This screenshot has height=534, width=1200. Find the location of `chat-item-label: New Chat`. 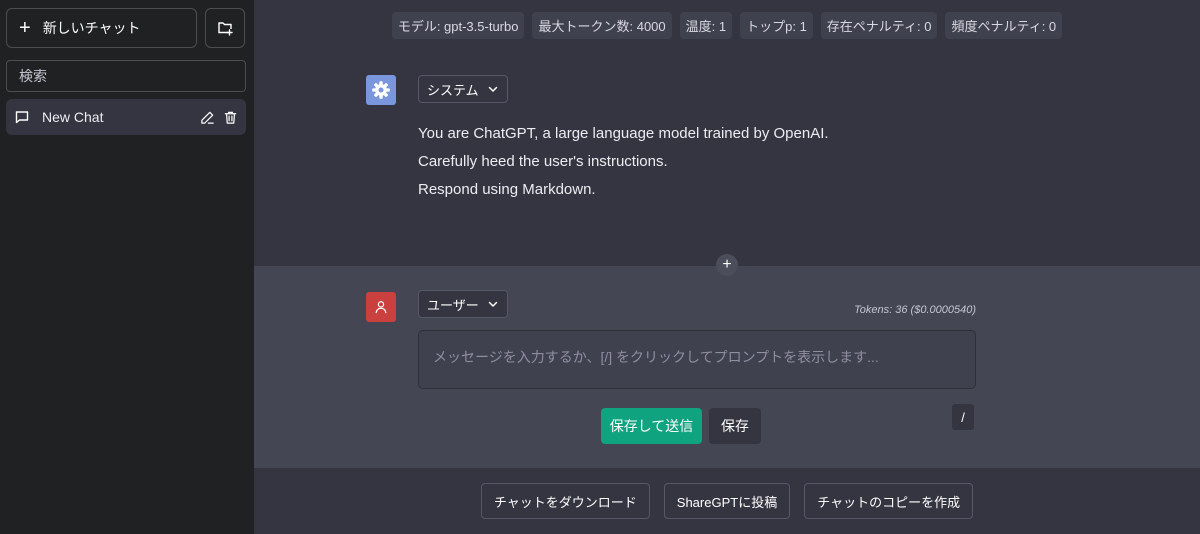

chat-item-label: New Chat is located at coordinates (73, 117).